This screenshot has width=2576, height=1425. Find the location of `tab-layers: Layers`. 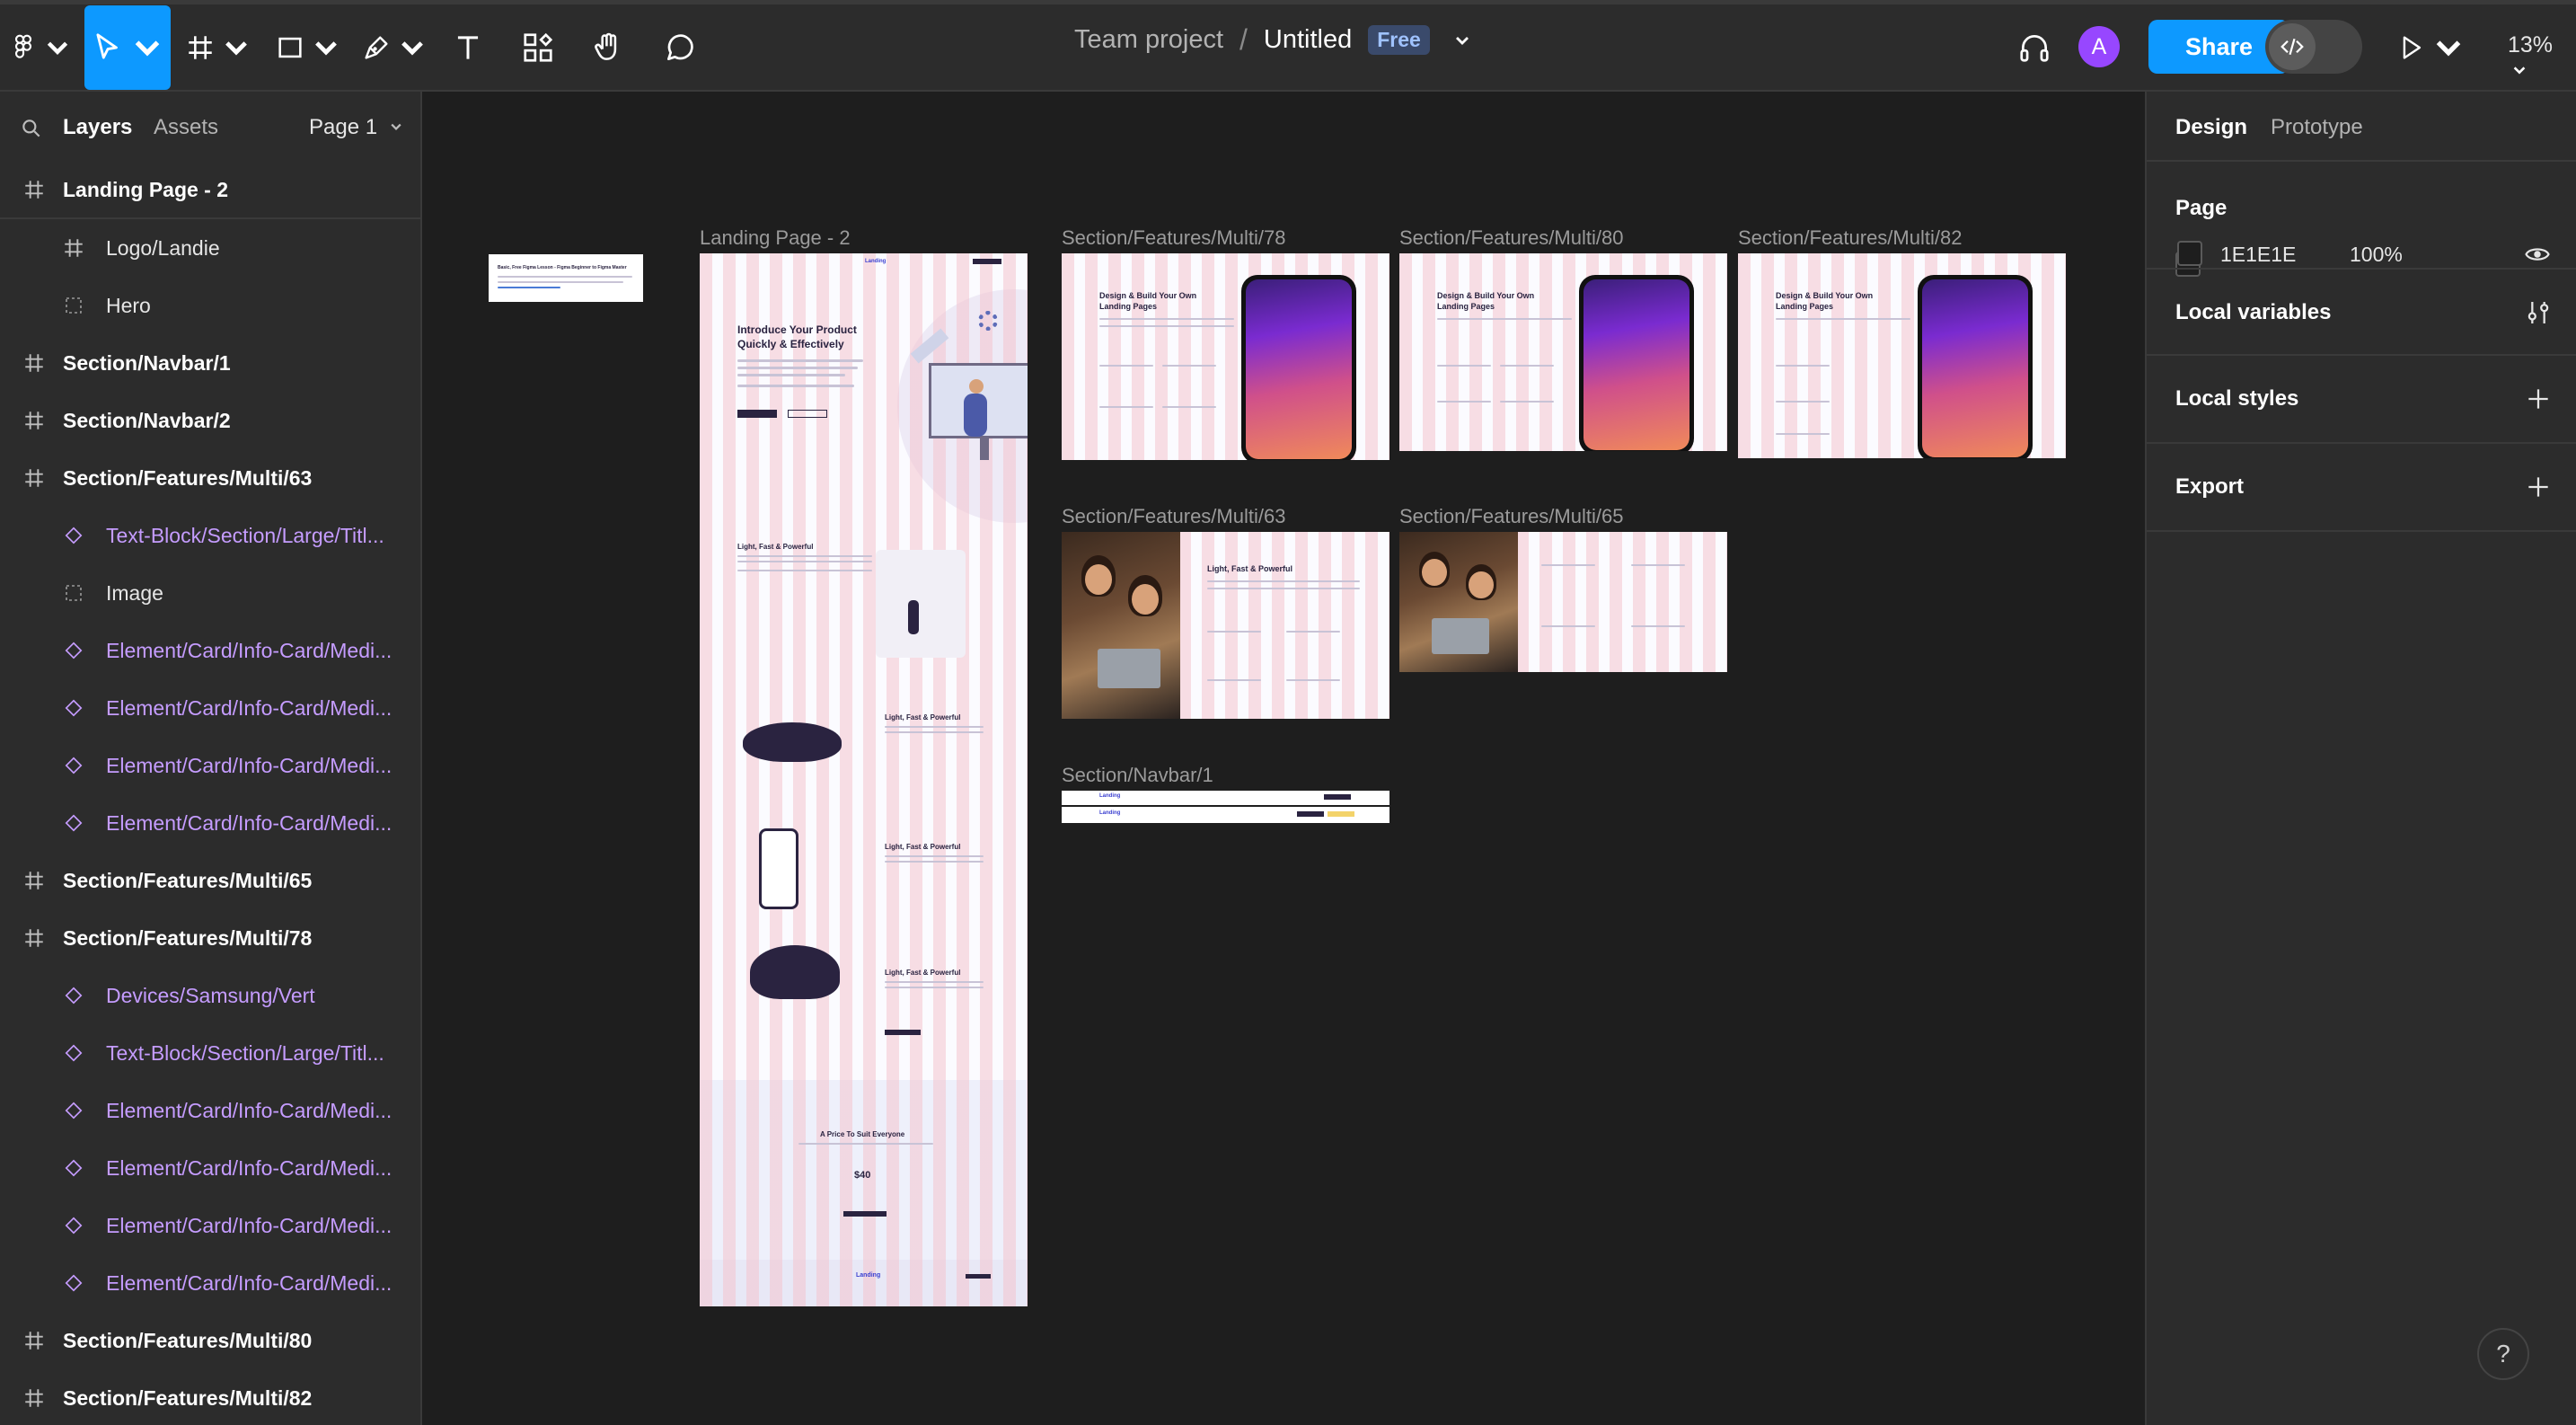

tab-layers: Layers is located at coordinates (97, 128).